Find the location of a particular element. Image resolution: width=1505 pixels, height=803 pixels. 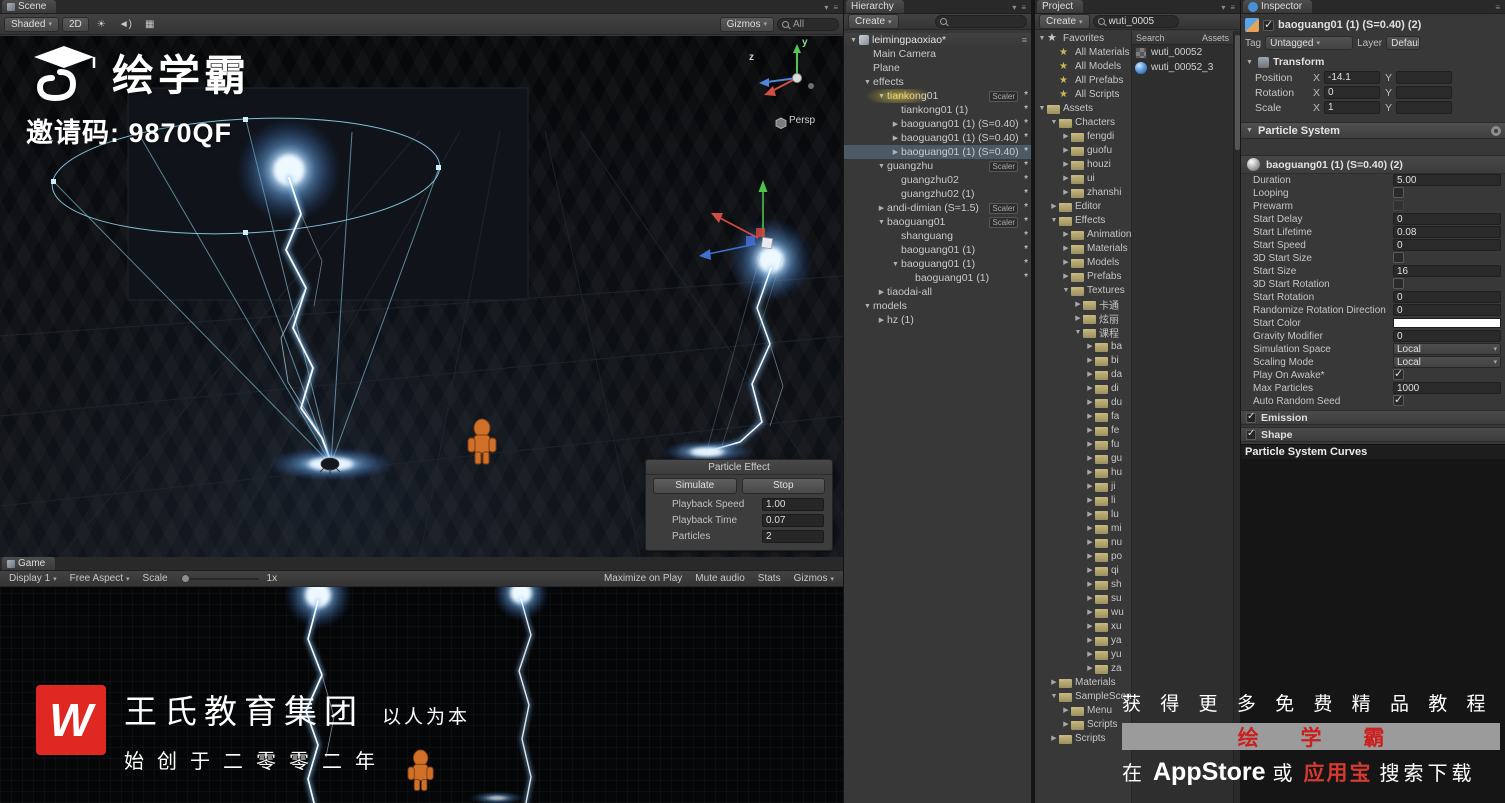

hierarchy-create-button: Create ▾ is located at coordinates (873, 21).